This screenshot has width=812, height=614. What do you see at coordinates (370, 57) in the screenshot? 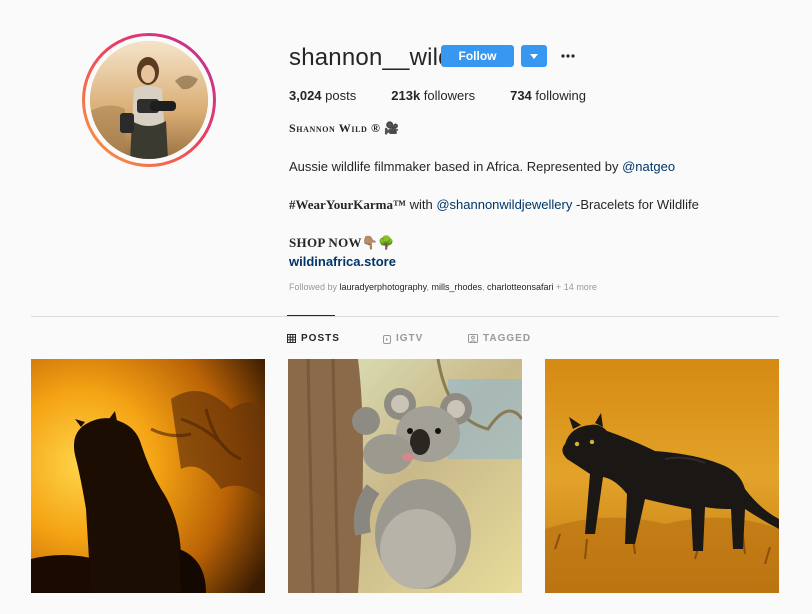
I see `profile-username: shannon__wild` at bounding box center [370, 57].